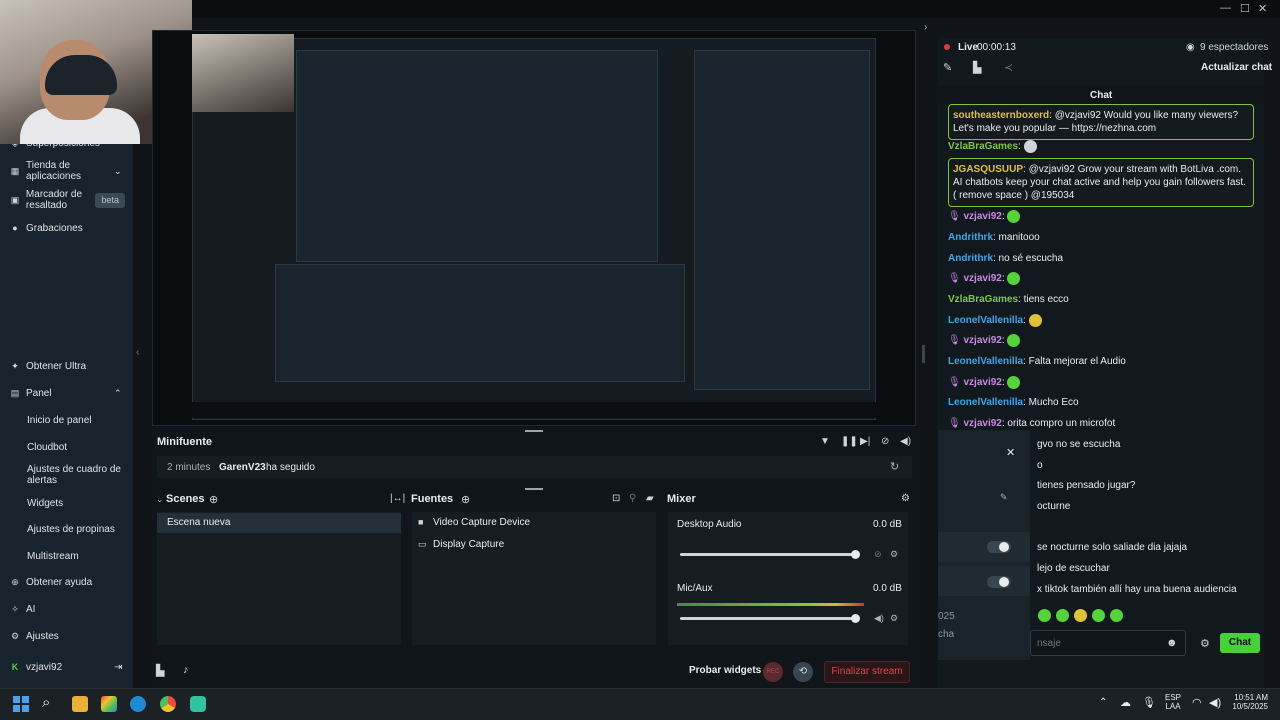  What do you see at coordinates (1008, 67) in the screenshot?
I see `share-icon: ≺` at bounding box center [1008, 67].